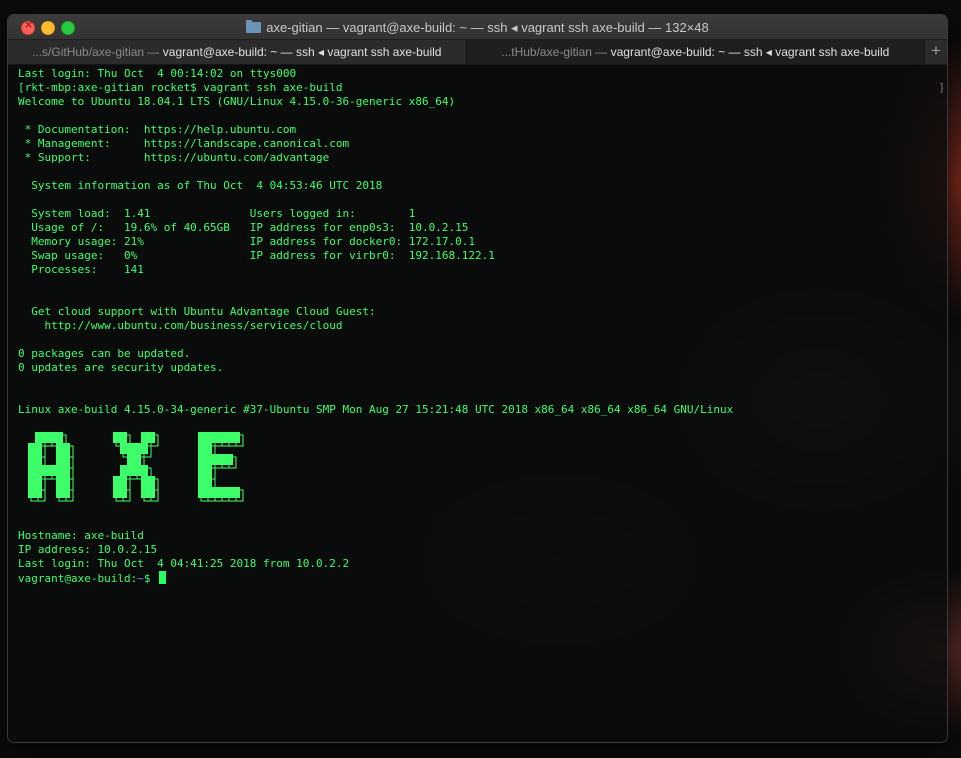  What do you see at coordinates (140, 578) in the screenshot?
I see `prompt-path: ~` at bounding box center [140, 578].